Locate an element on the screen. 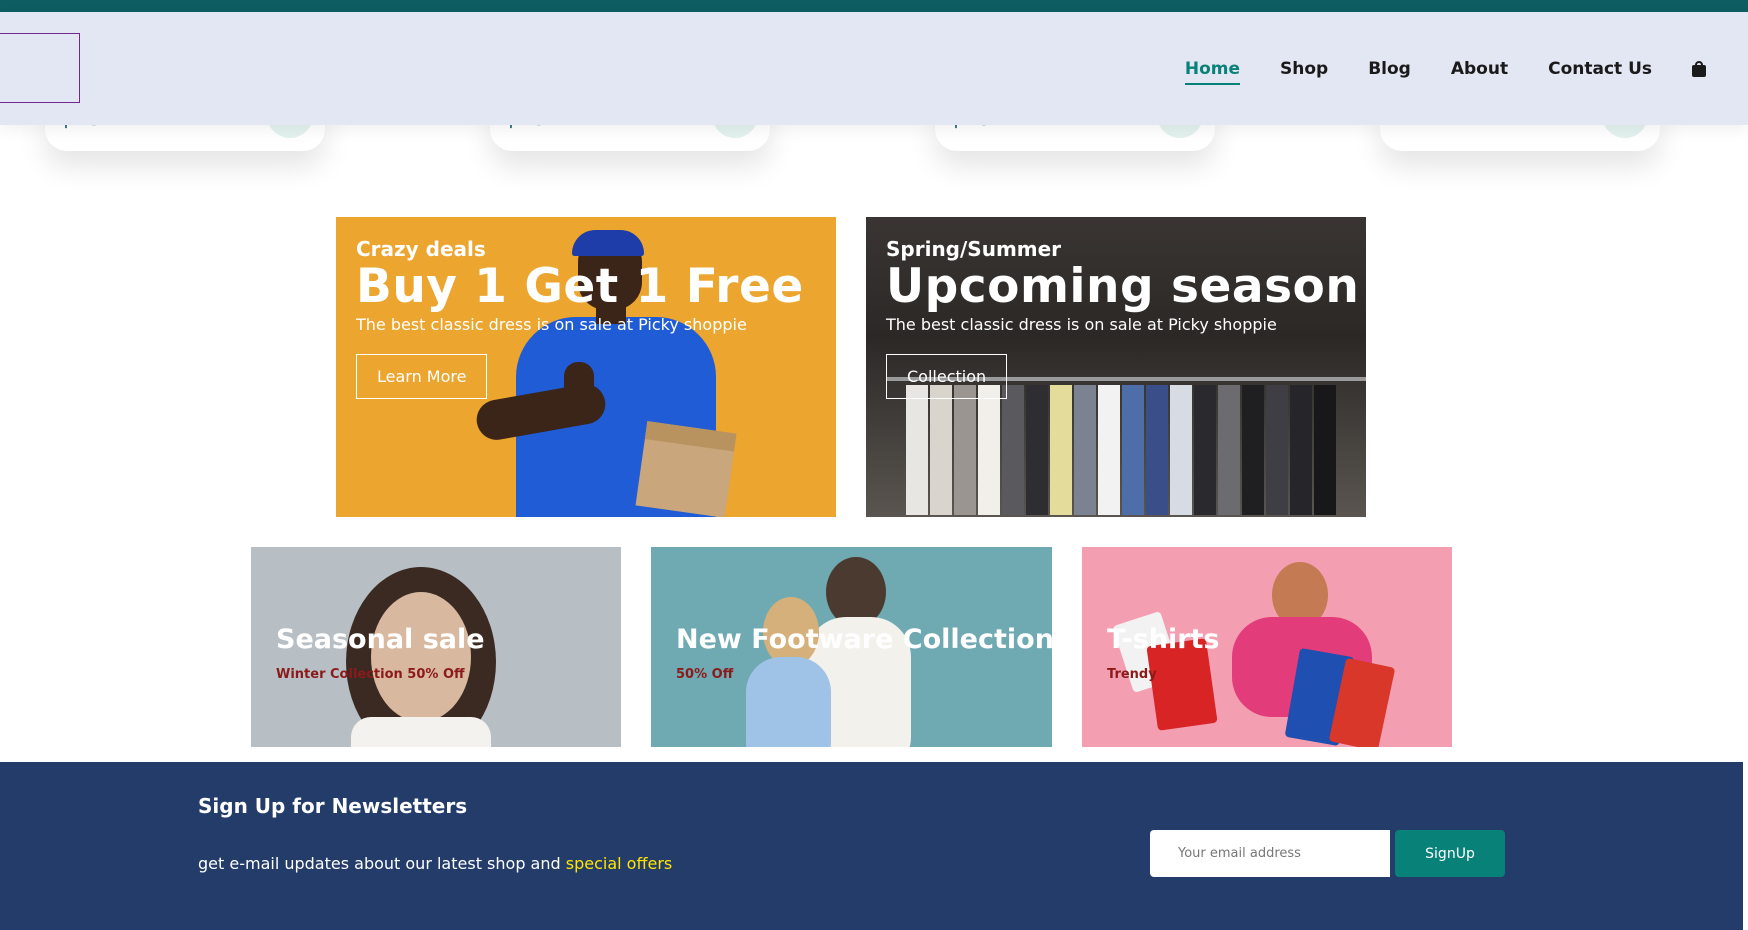 The width and height of the screenshot is (1748, 930). banner-footware-collection: New Footware Collection 50% Off is located at coordinates (851, 647).